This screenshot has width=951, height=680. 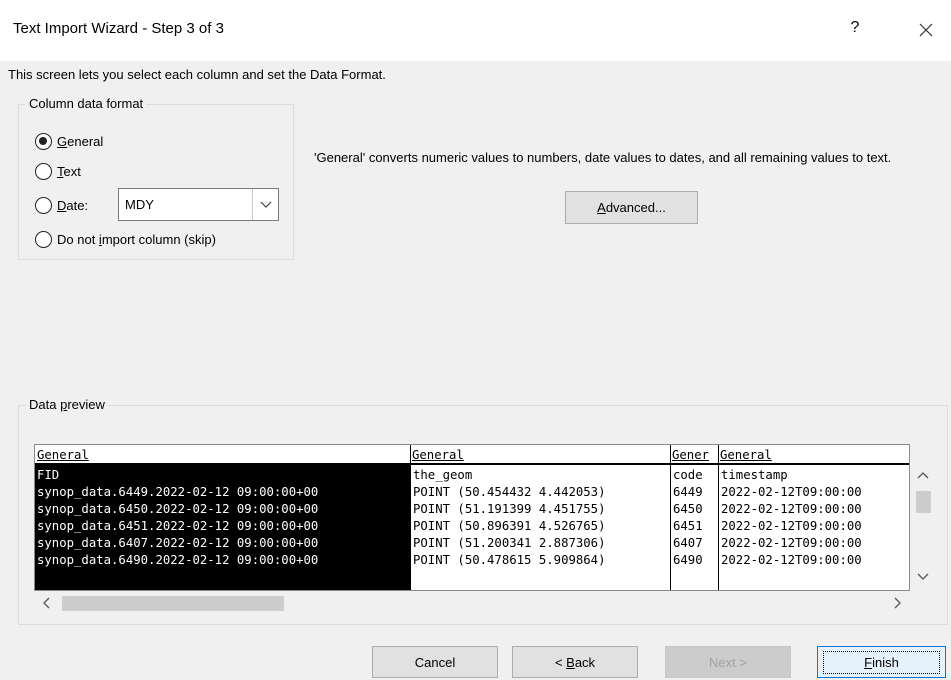 I want to click on radio-skip: Do not import column (skip), so click(x=125, y=239).